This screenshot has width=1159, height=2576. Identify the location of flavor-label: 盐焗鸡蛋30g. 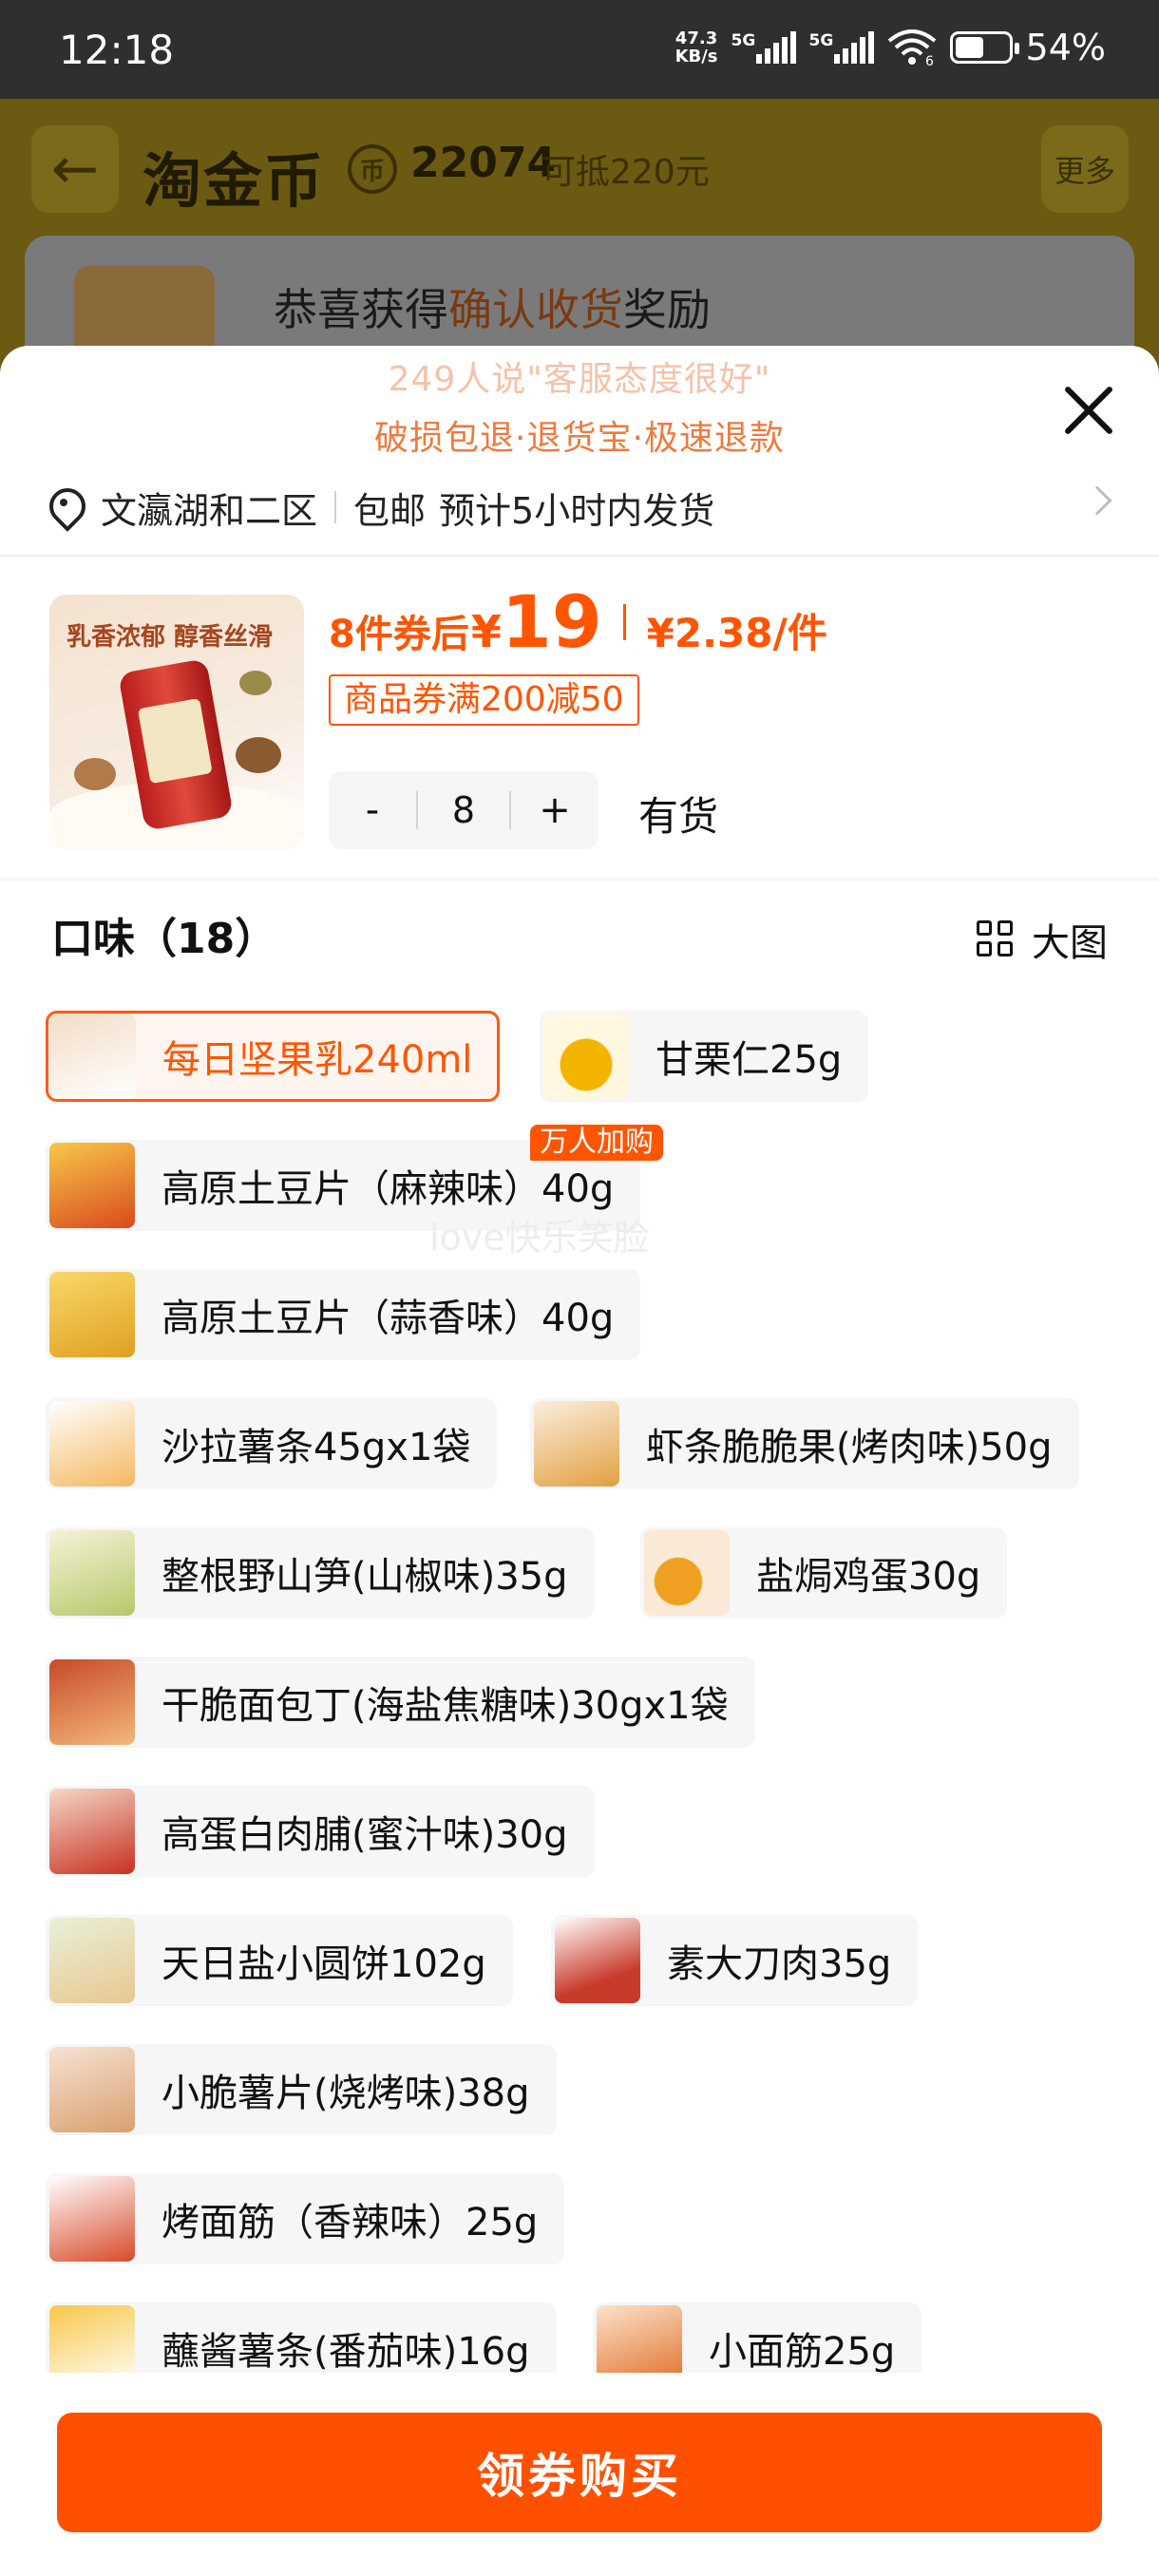
(868, 1577).